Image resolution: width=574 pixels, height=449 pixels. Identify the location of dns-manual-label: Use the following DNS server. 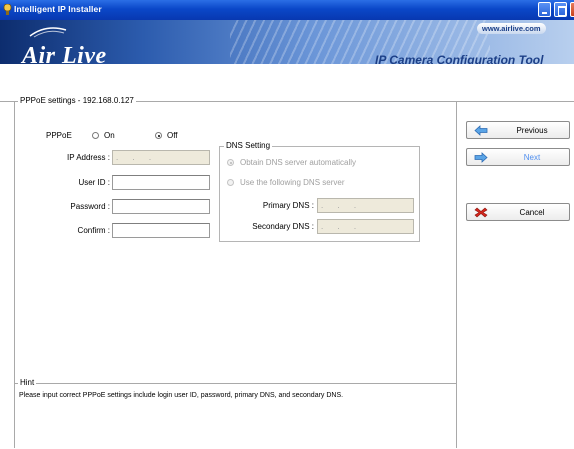
(292, 182).